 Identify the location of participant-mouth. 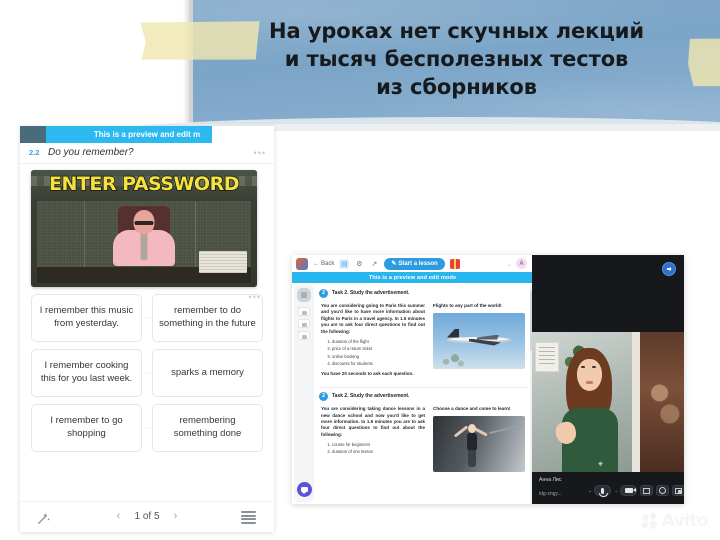
(589, 382).